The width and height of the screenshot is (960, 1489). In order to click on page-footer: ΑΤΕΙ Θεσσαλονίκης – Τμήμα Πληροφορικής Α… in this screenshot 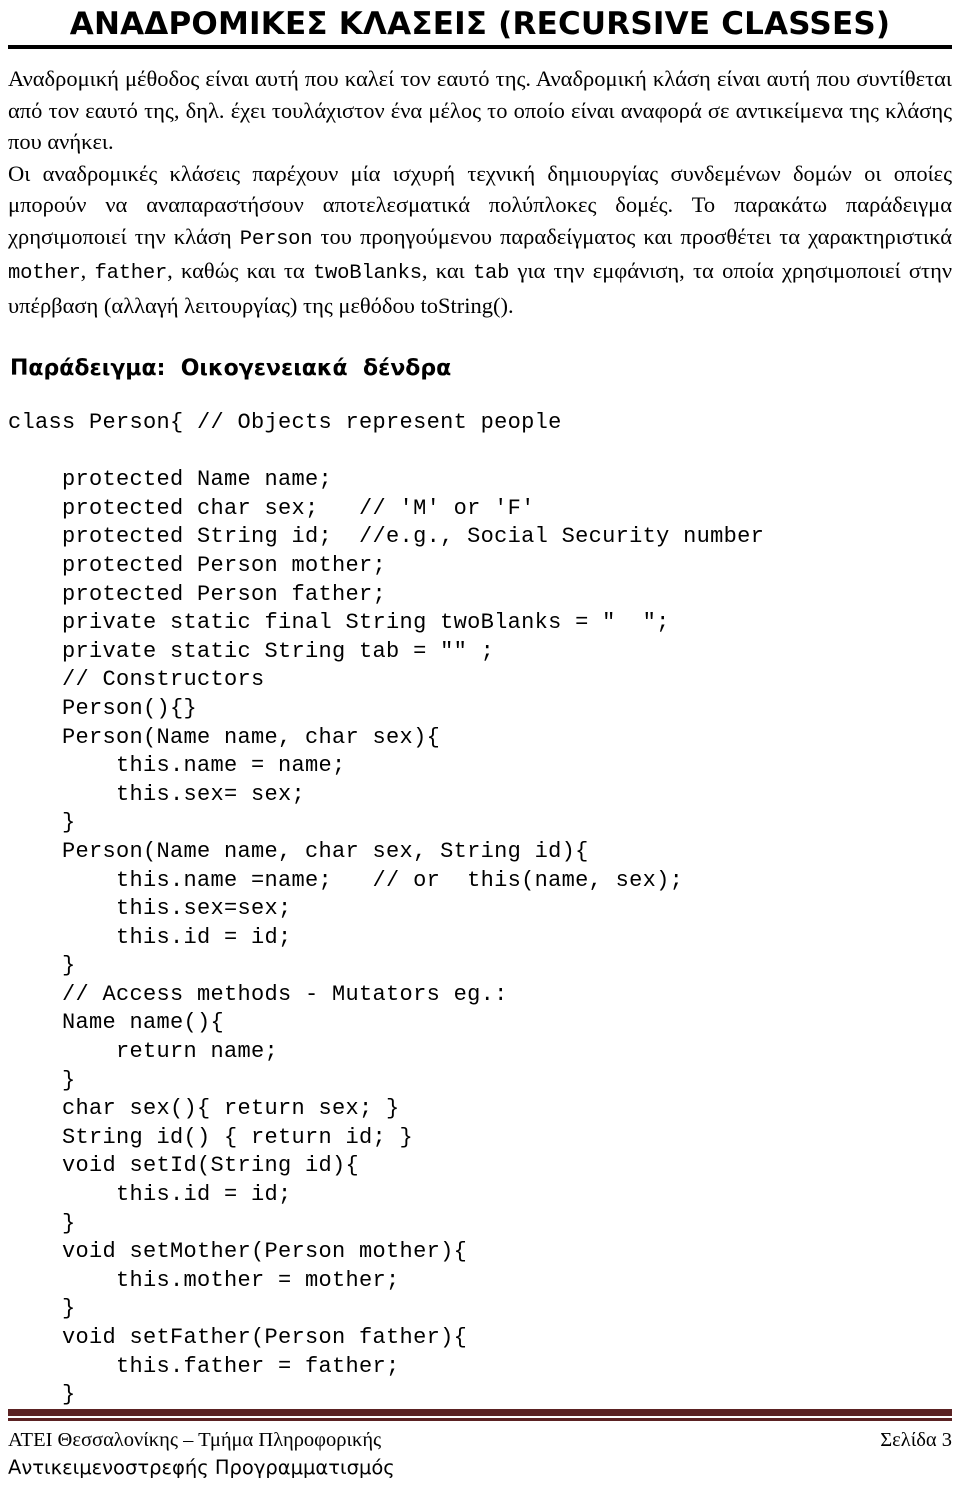, I will do `click(480, 1445)`.